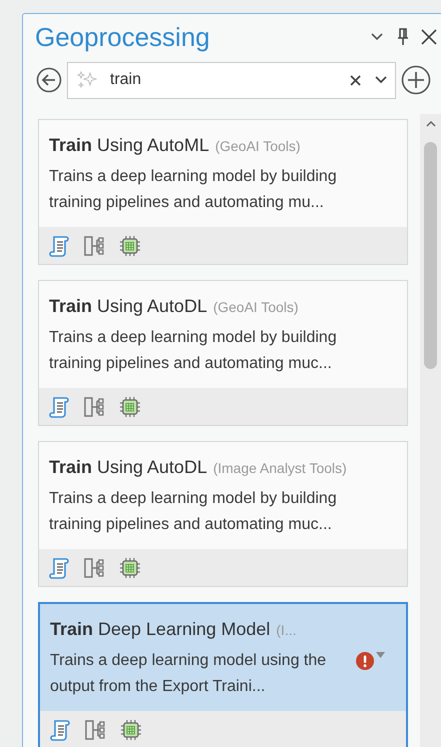 The width and height of the screenshot is (441, 747). I want to click on toolbox-name: (Image Analyst Tools), so click(280, 468).